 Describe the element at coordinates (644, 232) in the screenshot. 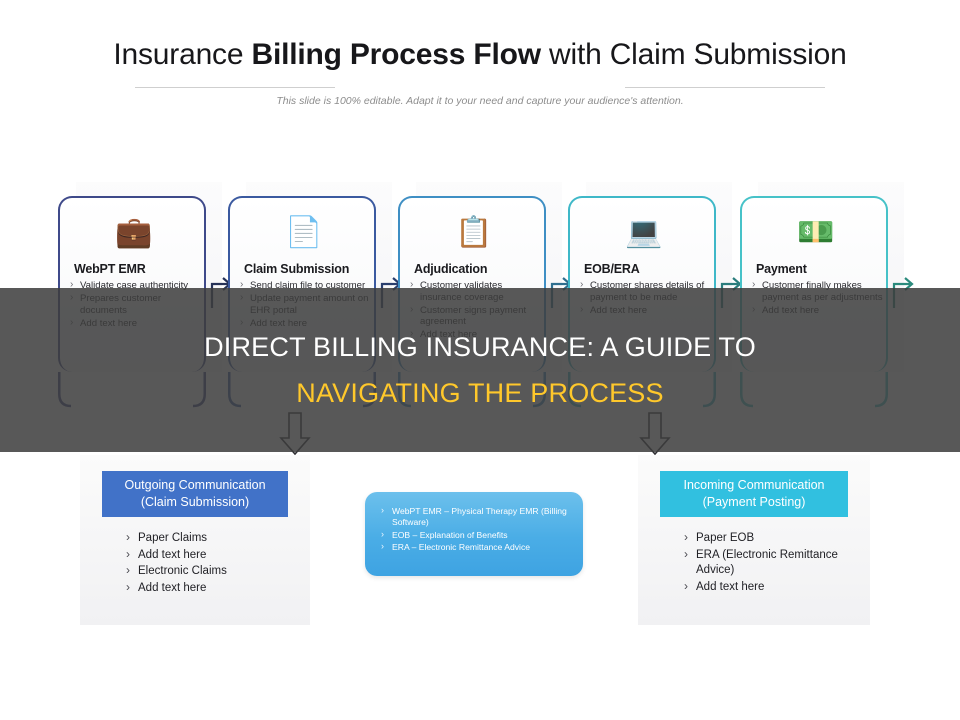

I see `bill-laptop-icon: 💻` at that location.